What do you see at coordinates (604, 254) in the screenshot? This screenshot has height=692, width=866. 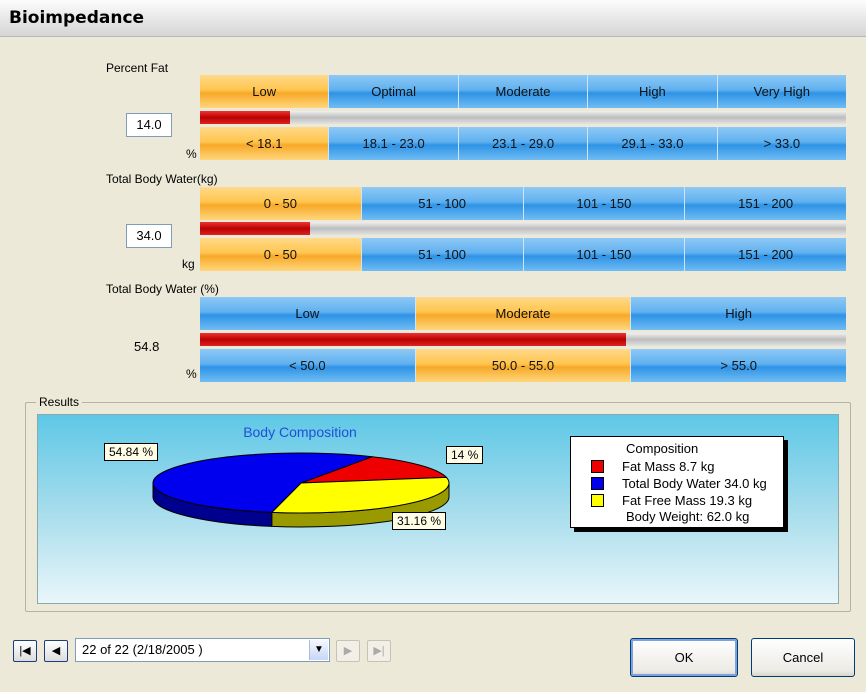 I see `tk-bot-band: 101 - 150` at bounding box center [604, 254].